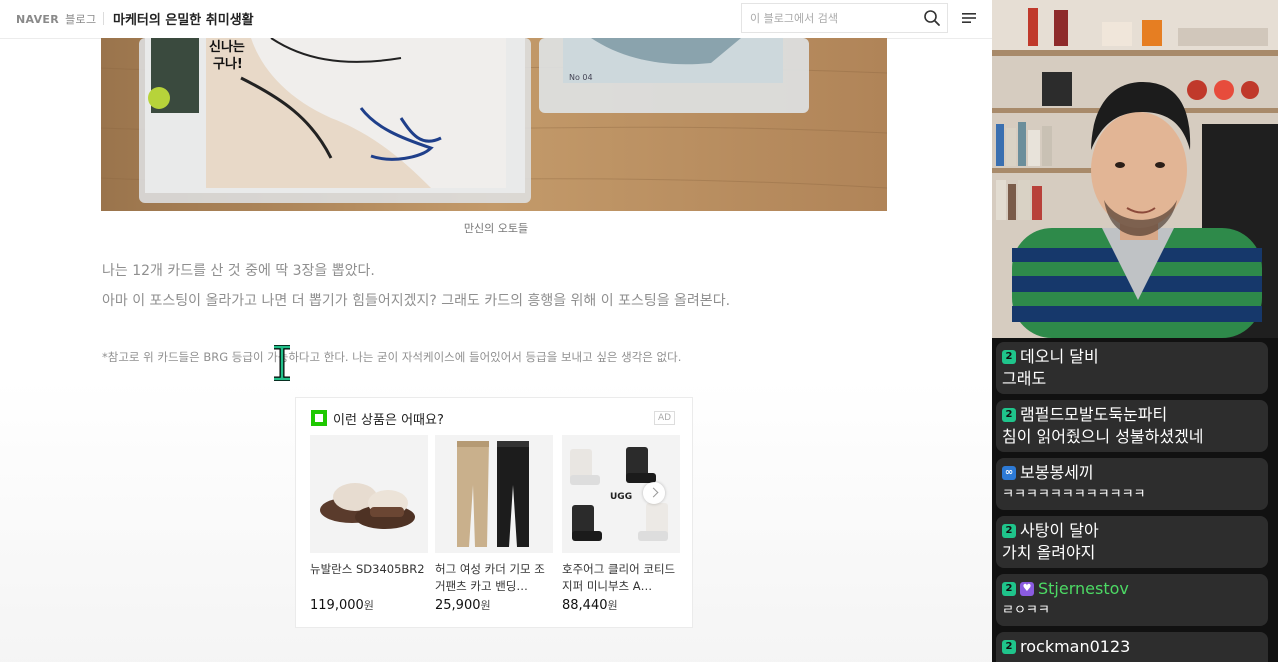  Describe the element at coordinates (1132, 600) in the screenshot. I see `chat-message: 2 ♥ Stjernestov ㄹㅇㅋㅋ` at that location.